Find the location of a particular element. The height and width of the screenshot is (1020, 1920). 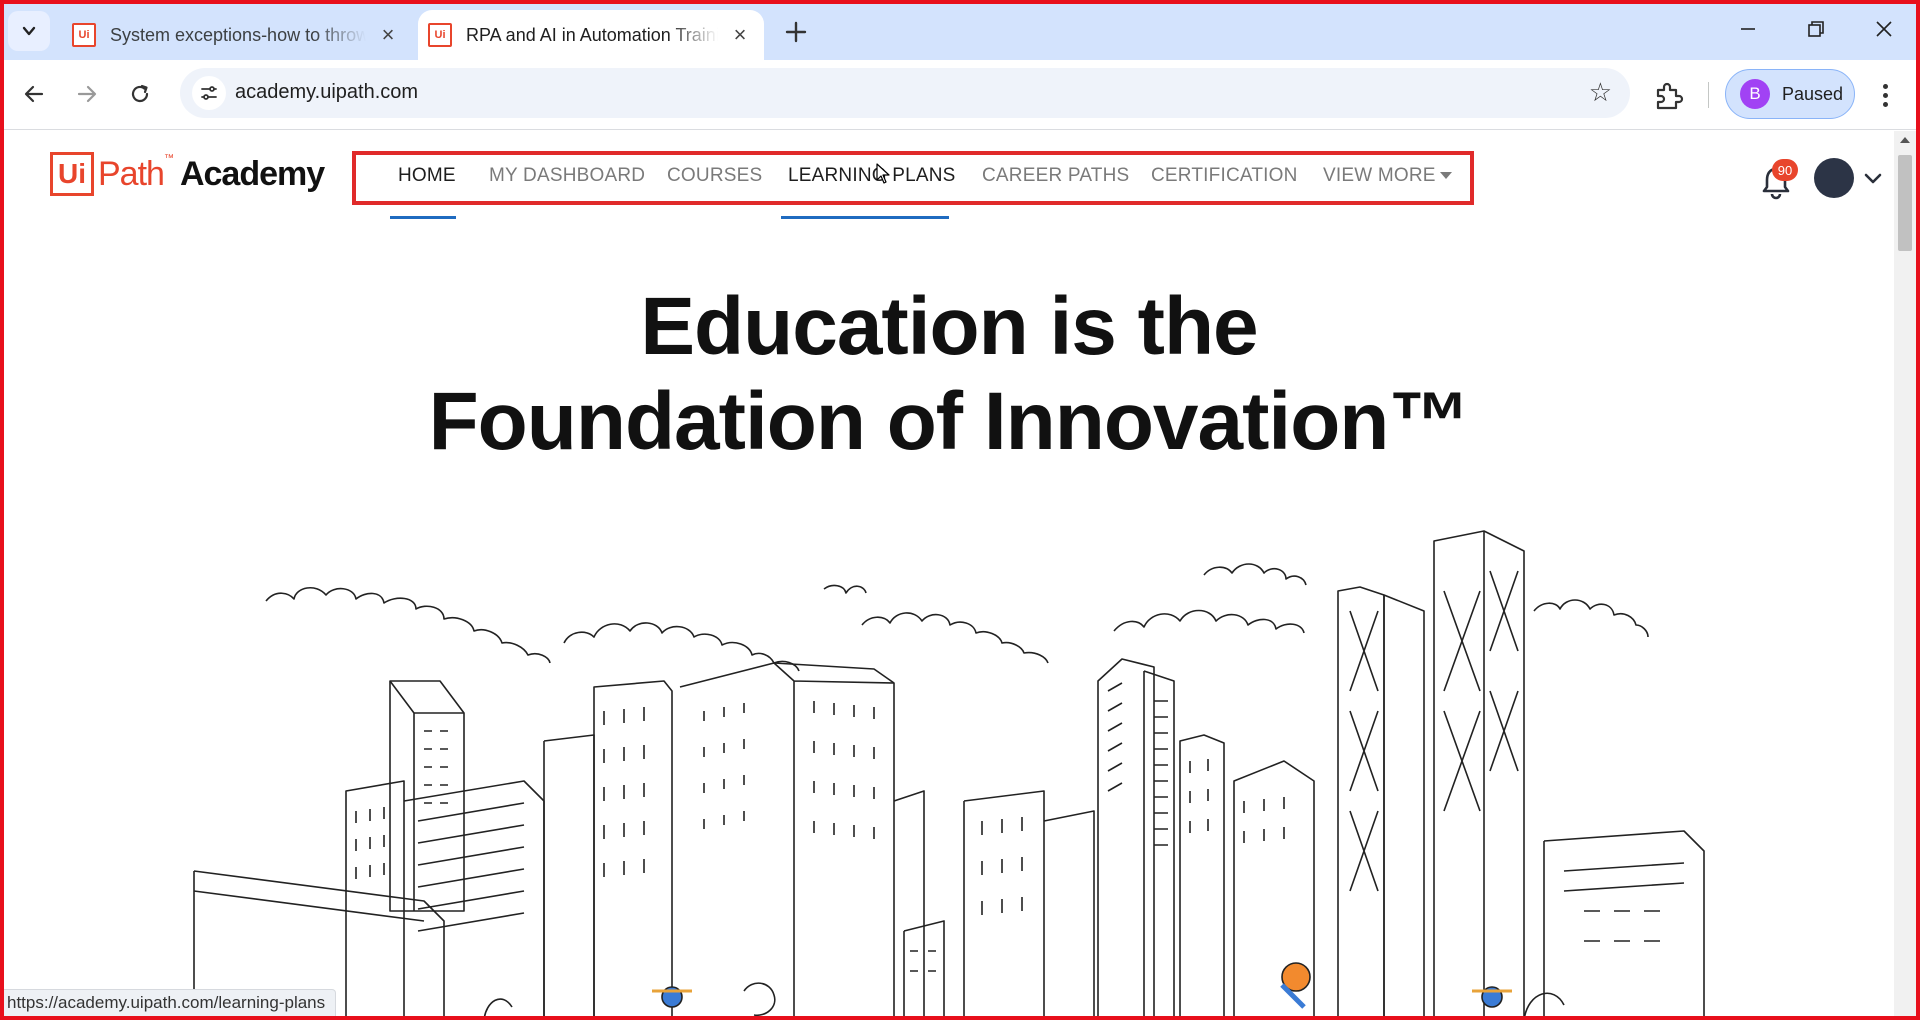

profile-status: Paused is located at coordinates (1813, 93).